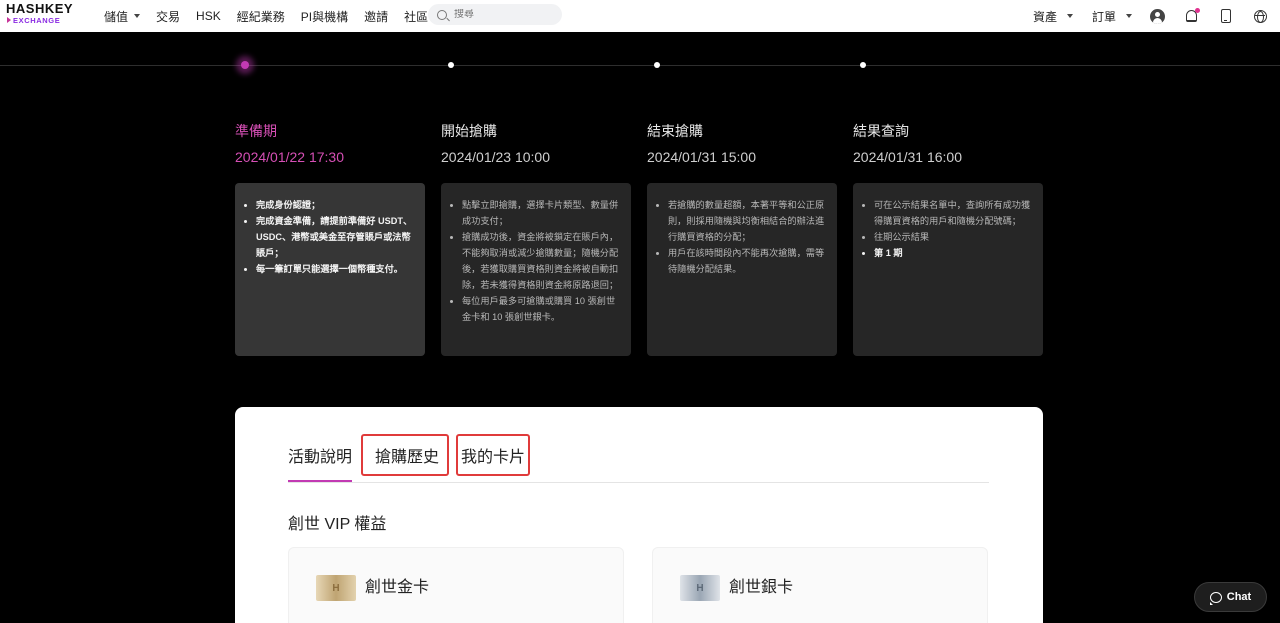  I want to click on globe-icon, so click(1260, 16).